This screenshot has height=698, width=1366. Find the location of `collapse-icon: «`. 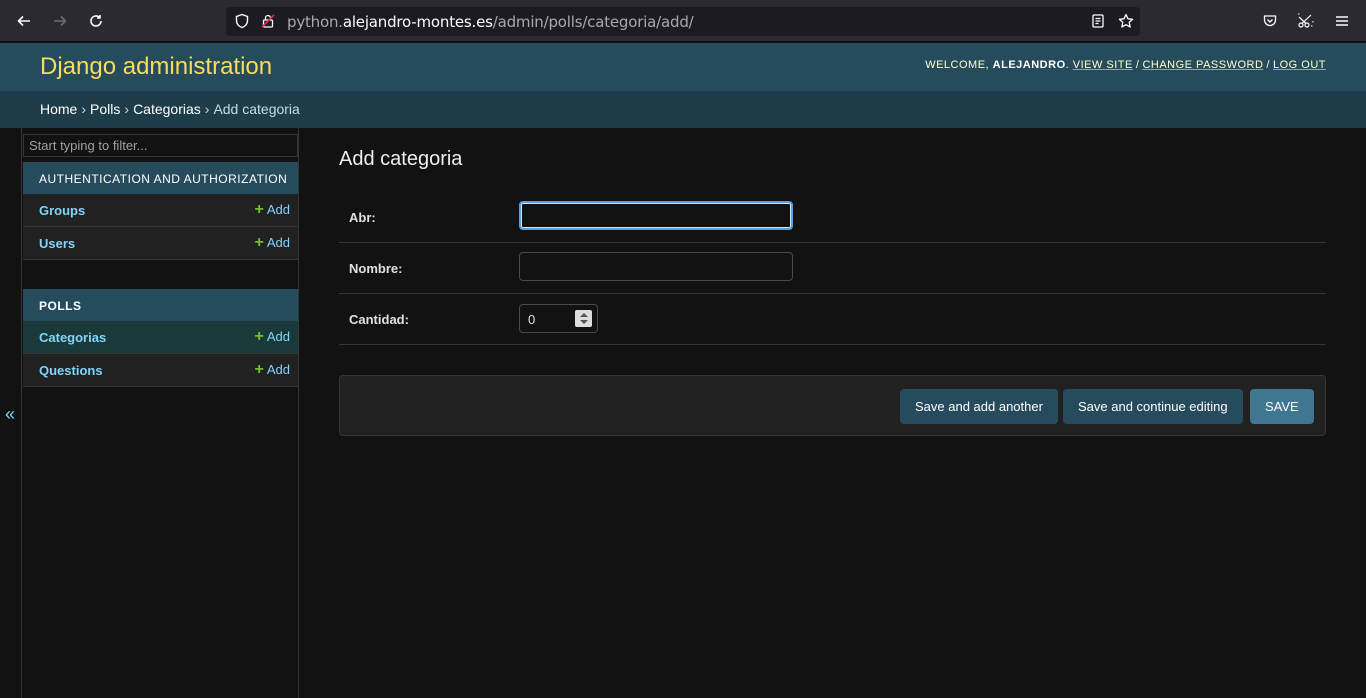

collapse-icon: « is located at coordinates (10, 414).